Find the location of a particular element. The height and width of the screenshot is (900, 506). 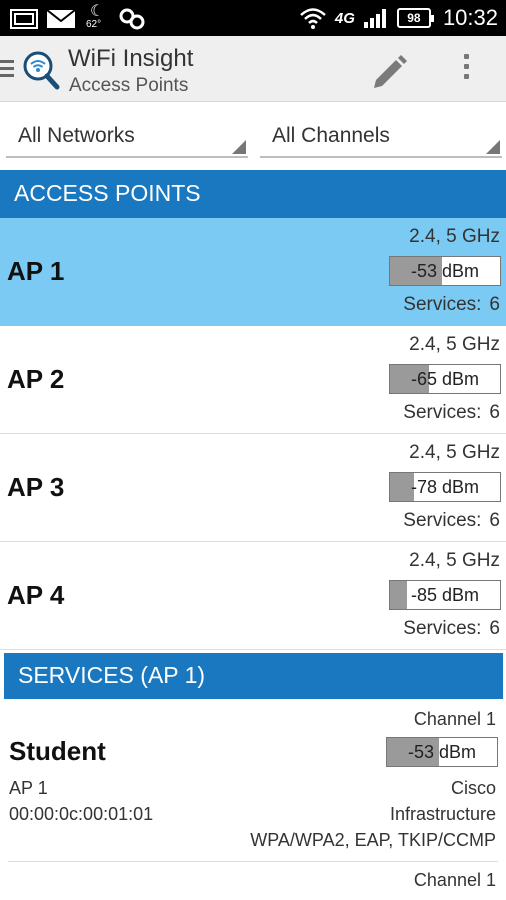

signal-strength-meter: -78 dBm is located at coordinates (445, 487).